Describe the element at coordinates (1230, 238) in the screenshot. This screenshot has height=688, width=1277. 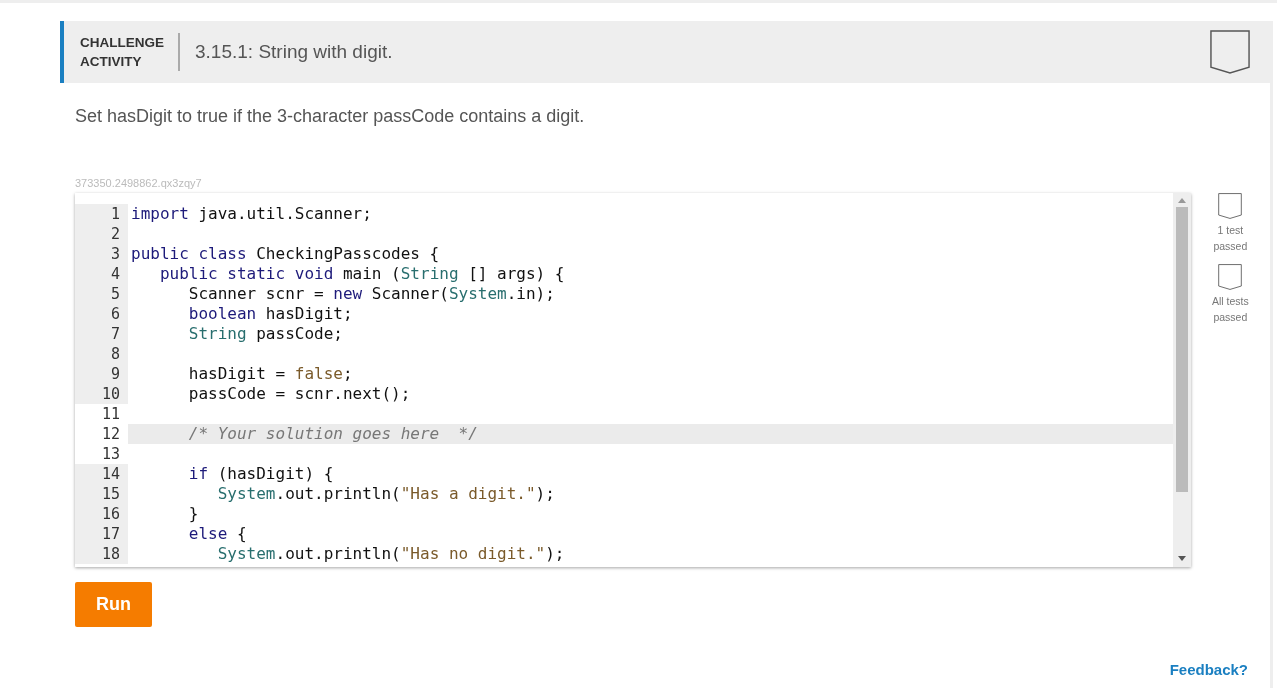
I see `test-status-text: 1 test passed` at that location.